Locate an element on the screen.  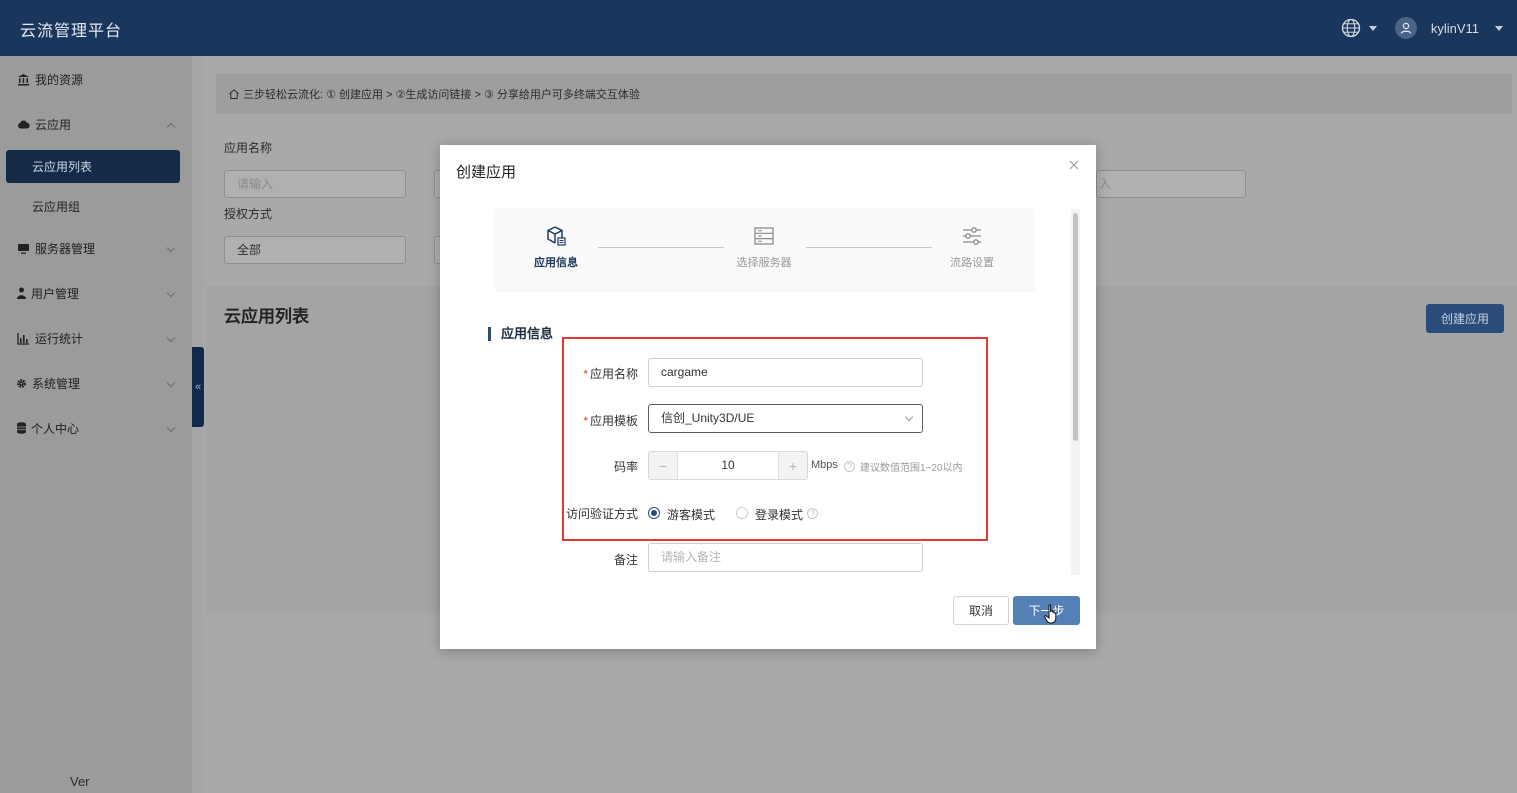
server-icon is located at coordinates (764, 236).